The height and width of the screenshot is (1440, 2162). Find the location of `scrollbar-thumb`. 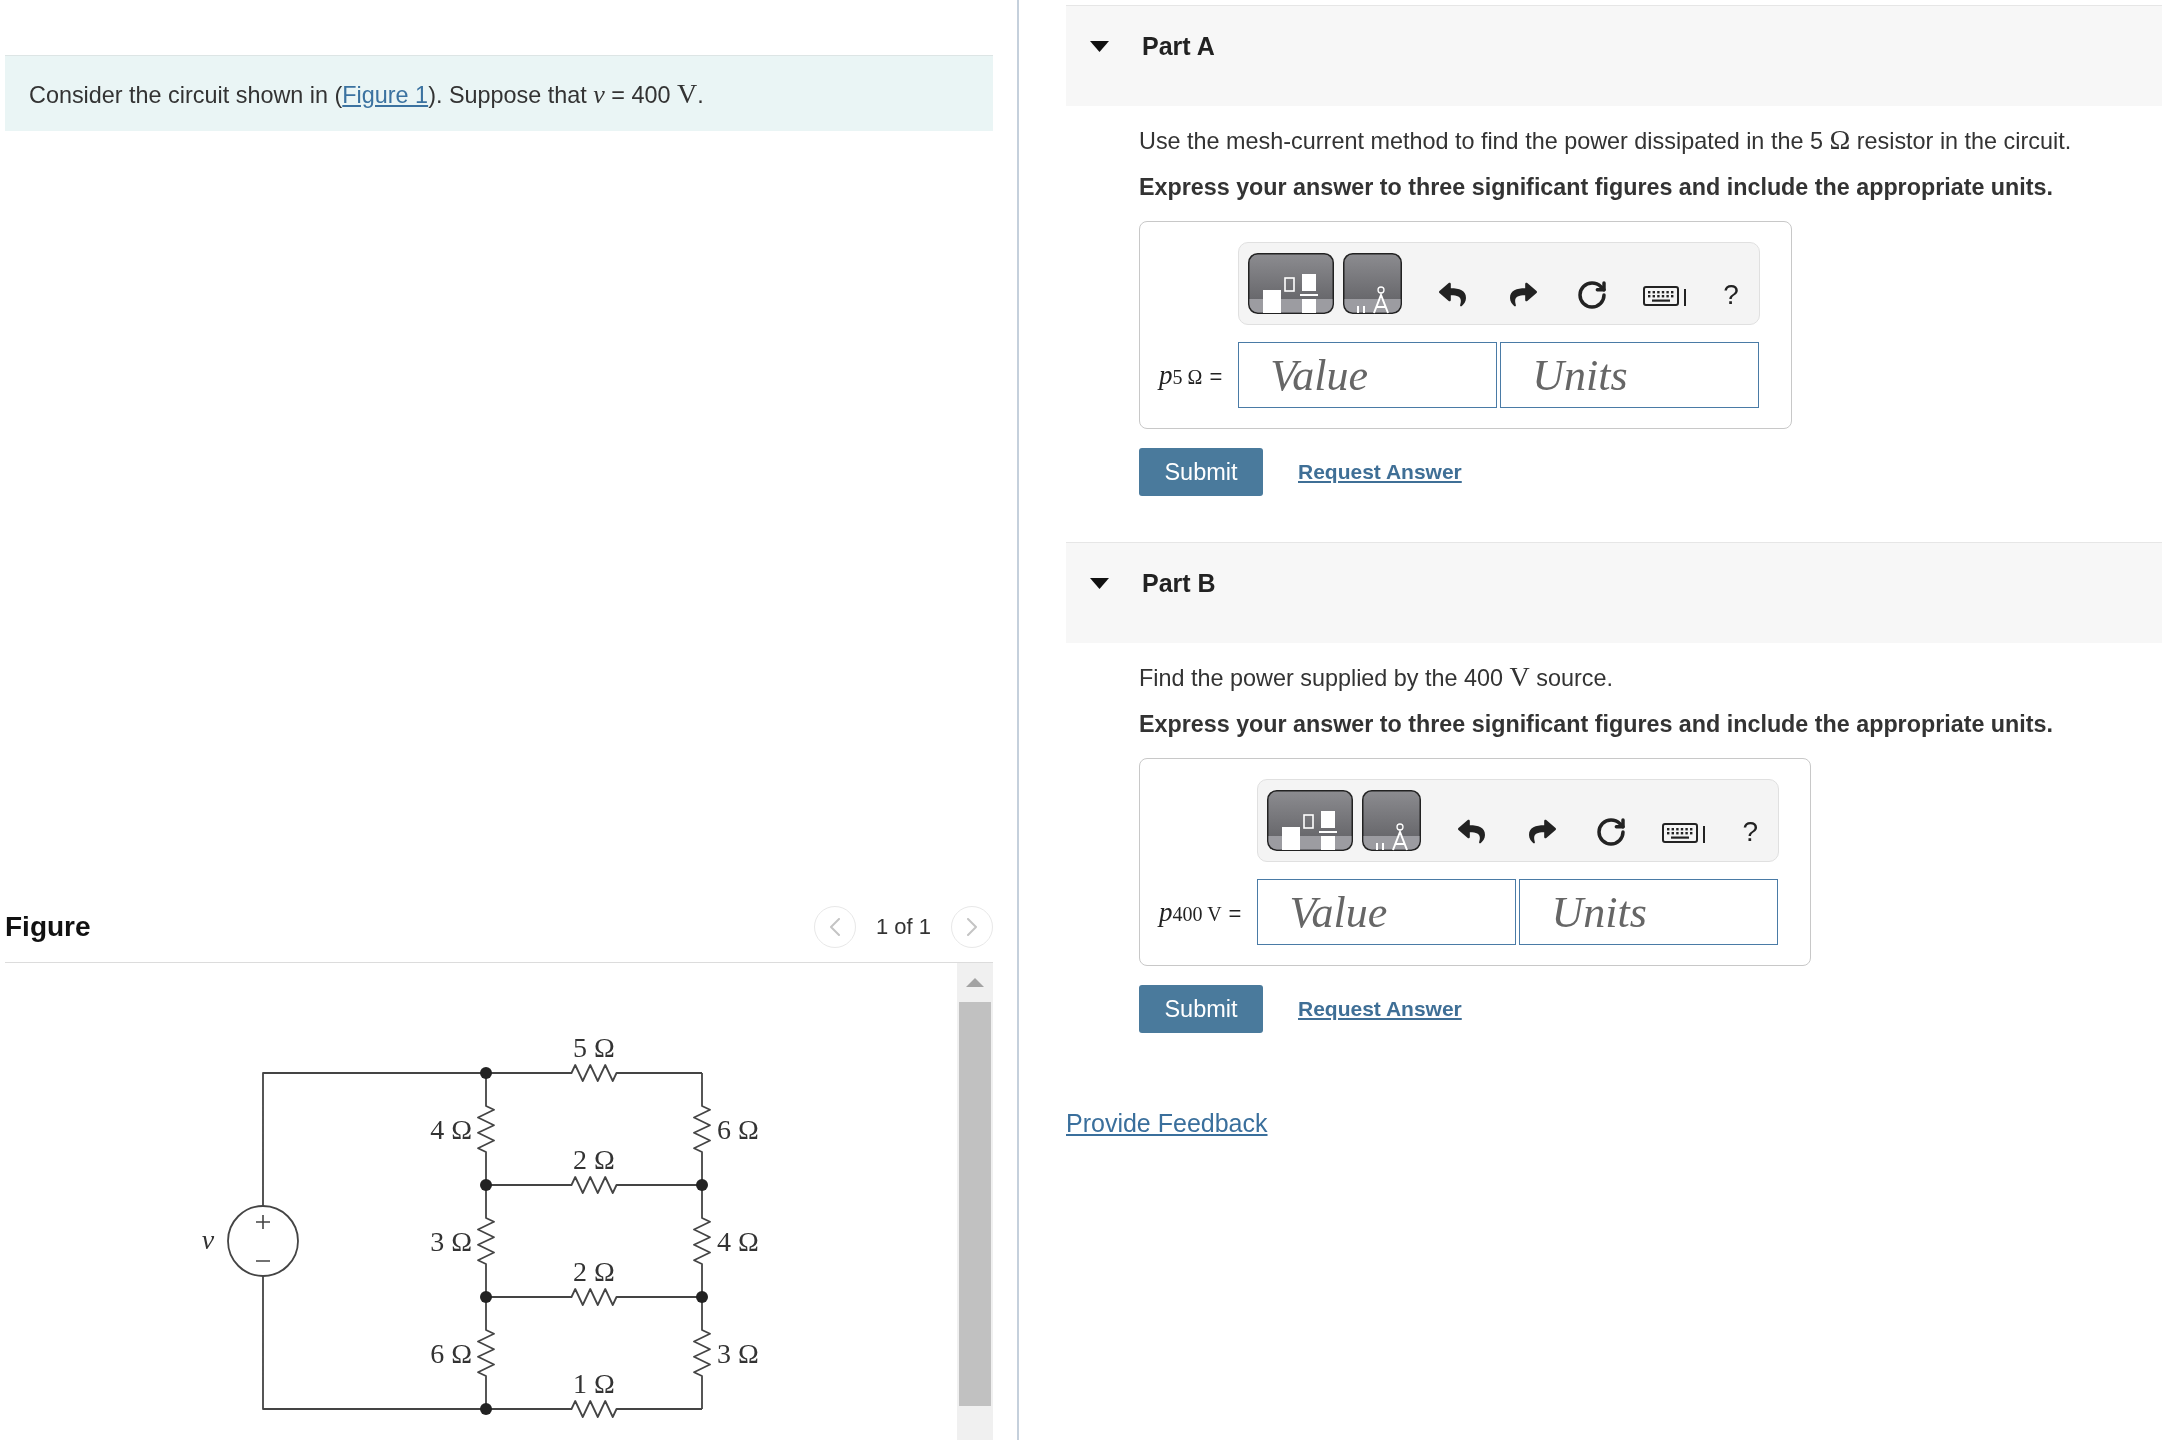

scrollbar-thumb is located at coordinates (975, 1204).